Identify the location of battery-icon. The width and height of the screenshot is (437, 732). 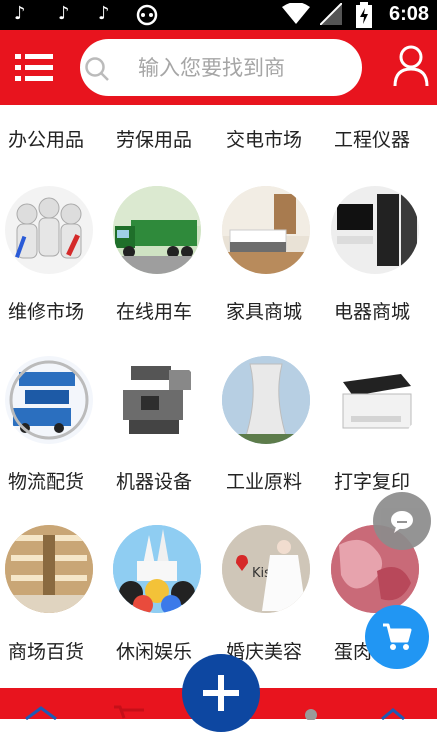
(364, 15).